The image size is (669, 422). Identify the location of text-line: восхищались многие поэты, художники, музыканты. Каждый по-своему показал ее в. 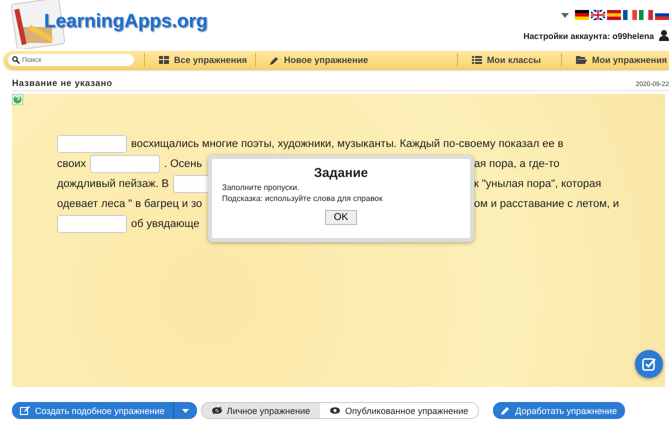
(347, 144).